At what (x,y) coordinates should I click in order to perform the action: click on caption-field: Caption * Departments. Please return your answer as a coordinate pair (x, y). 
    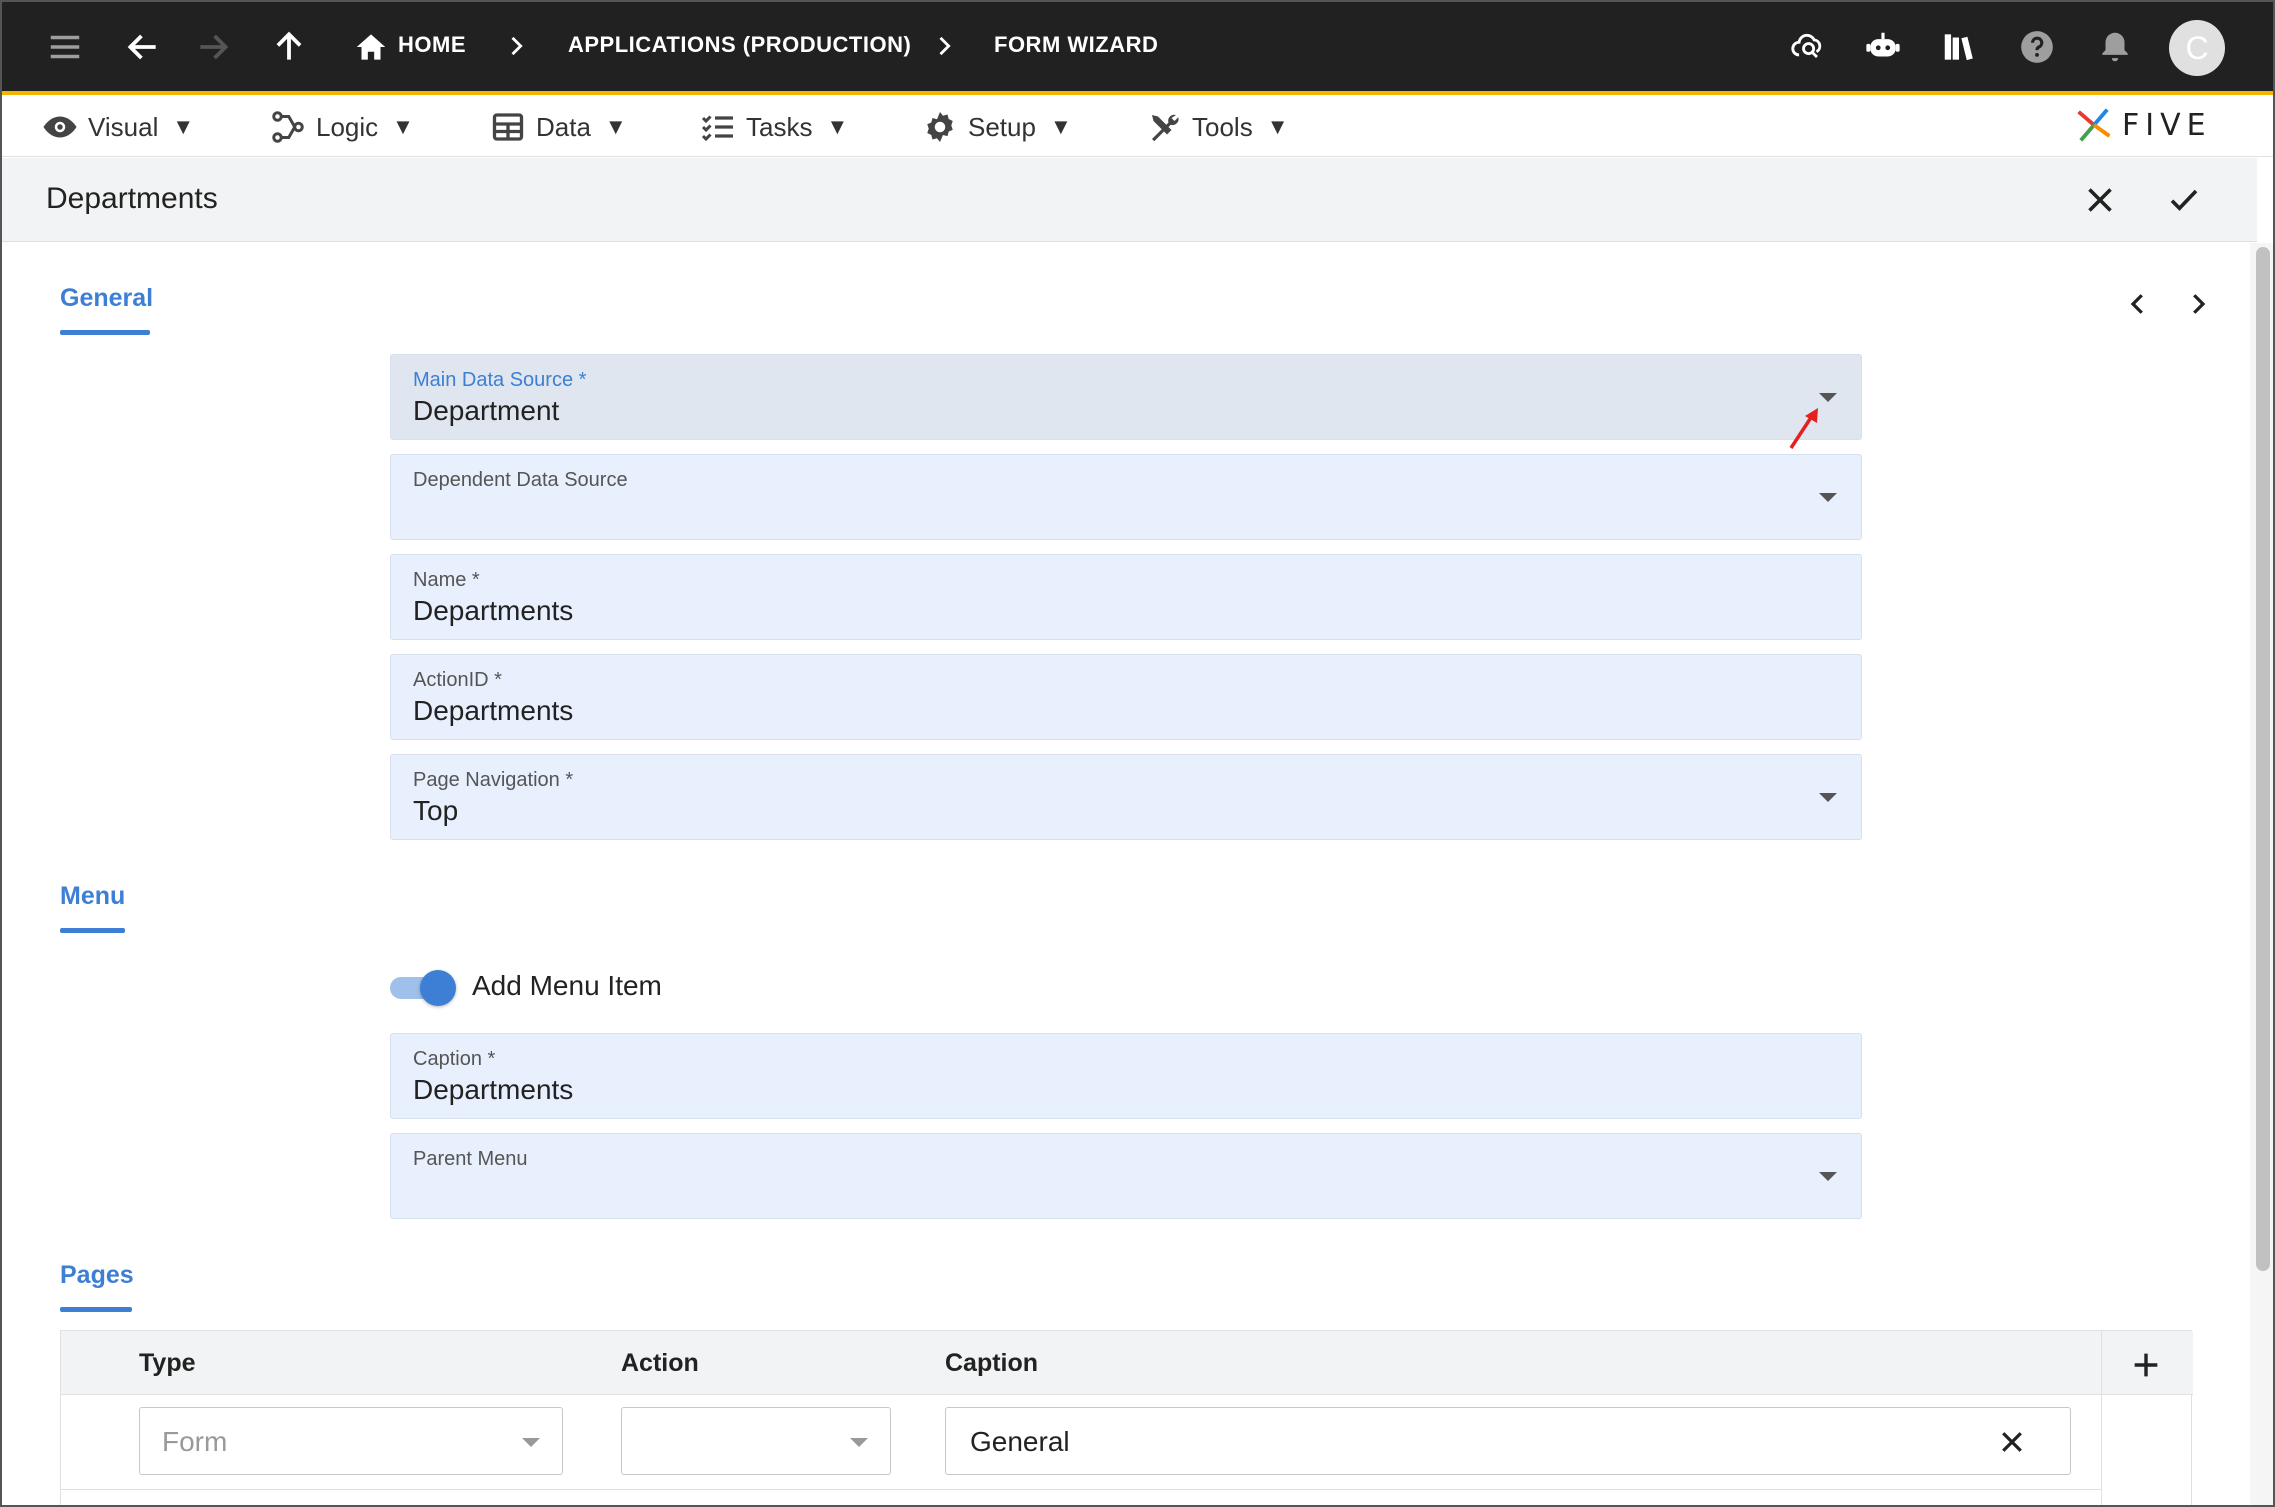
    Looking at the image, I should click on (1126, 1076).